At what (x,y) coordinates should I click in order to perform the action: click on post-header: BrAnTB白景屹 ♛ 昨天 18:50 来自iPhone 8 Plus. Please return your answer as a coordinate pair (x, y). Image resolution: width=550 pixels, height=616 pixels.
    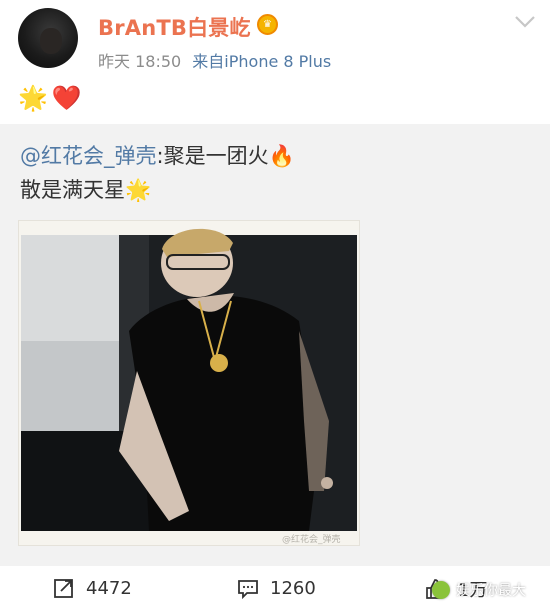
    Looking at the image, I should click on (275, 40).